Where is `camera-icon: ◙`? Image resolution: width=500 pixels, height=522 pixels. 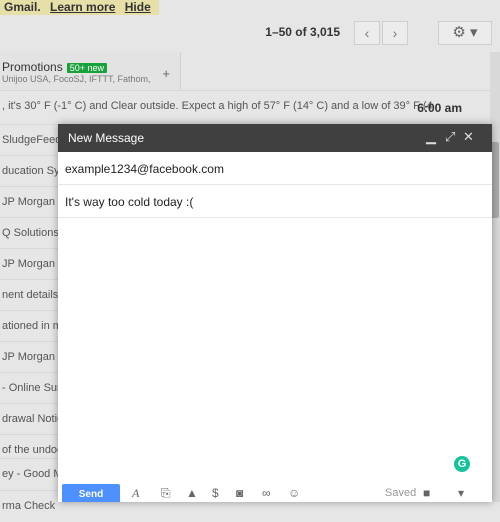
camera-icon: ◙ is located at coordinates (239, 493).